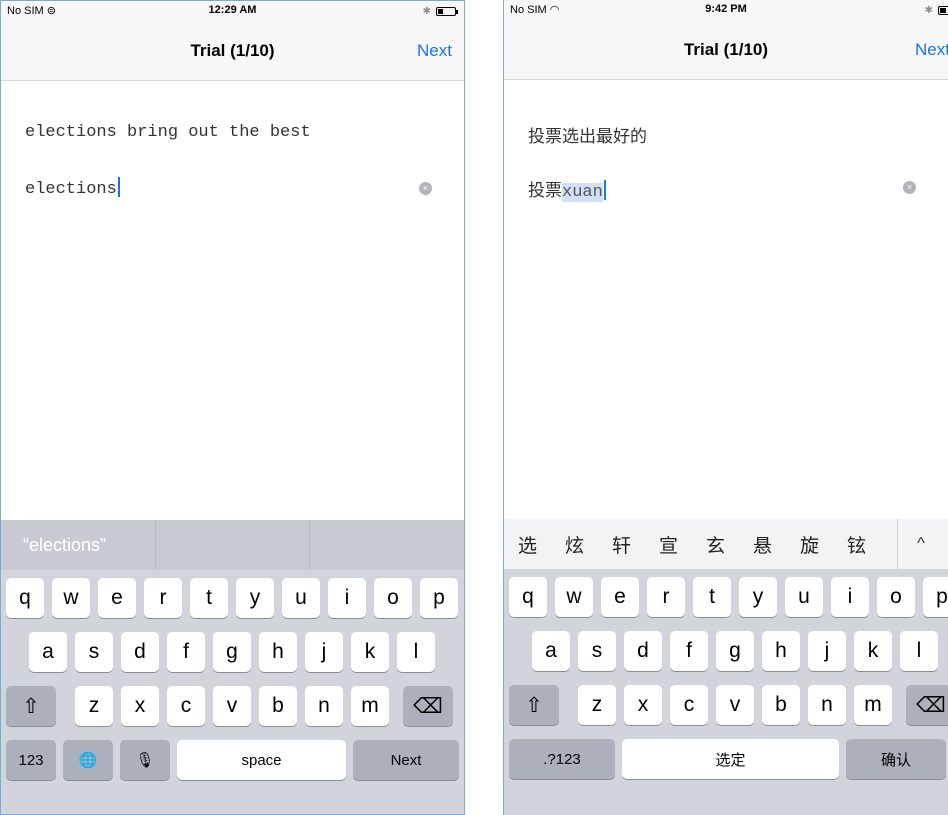 This screenshot has height=815, width=948. Describe the element at coordinates (562, 759) in the screenshot. I see `numbers-key: .?123` at that location.